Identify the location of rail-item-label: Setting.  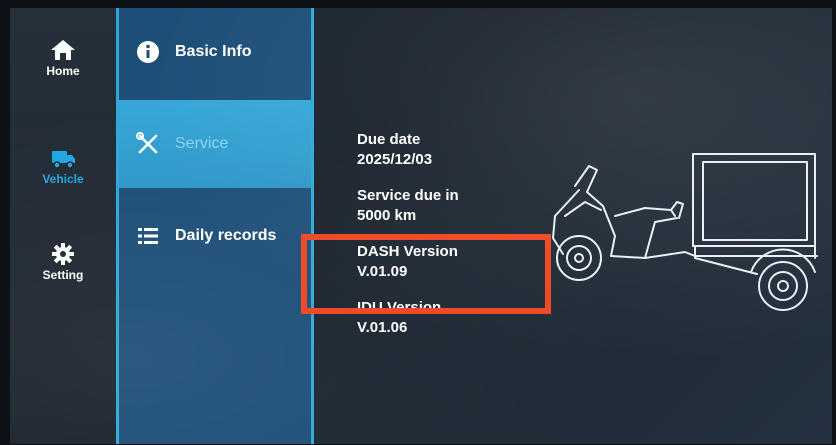
(63, 275).